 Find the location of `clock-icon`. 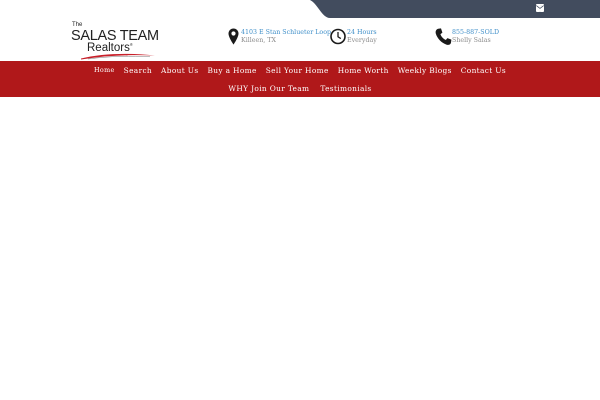

clock-icon is located at coordinates (338, 36).